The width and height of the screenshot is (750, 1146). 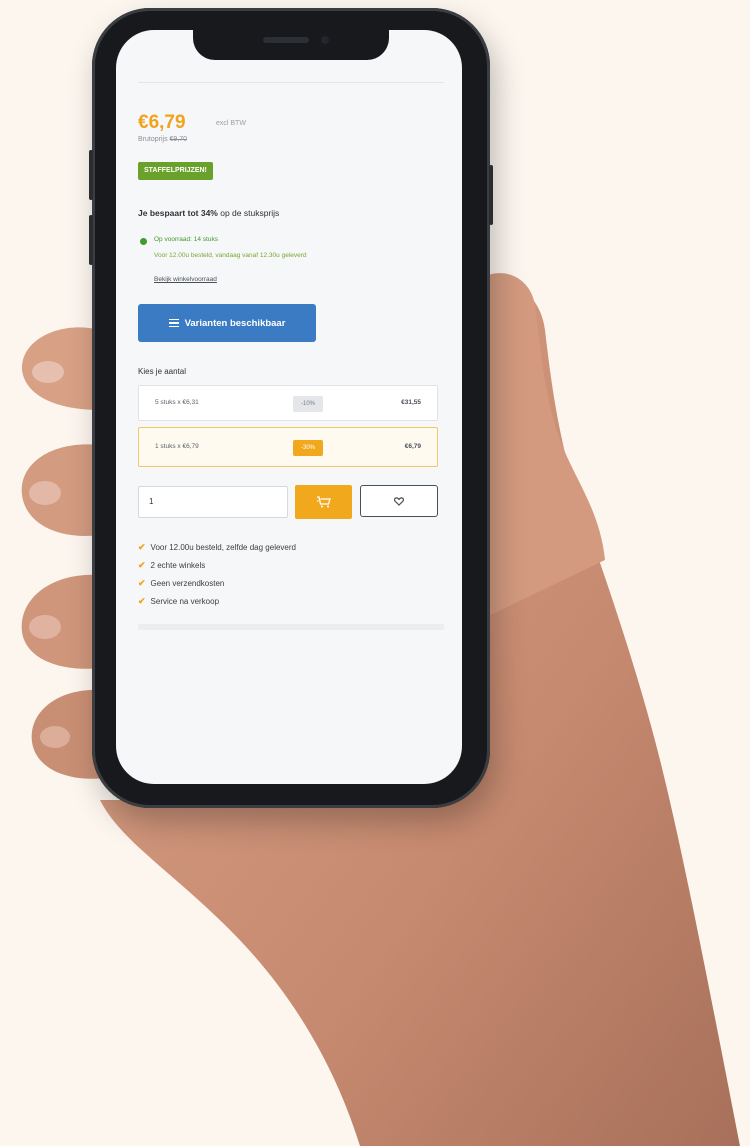 What do you see at coordinates (308, 404) in the screenshot?
I see `tier-discount: -10%` at bounding box center [308, 404].